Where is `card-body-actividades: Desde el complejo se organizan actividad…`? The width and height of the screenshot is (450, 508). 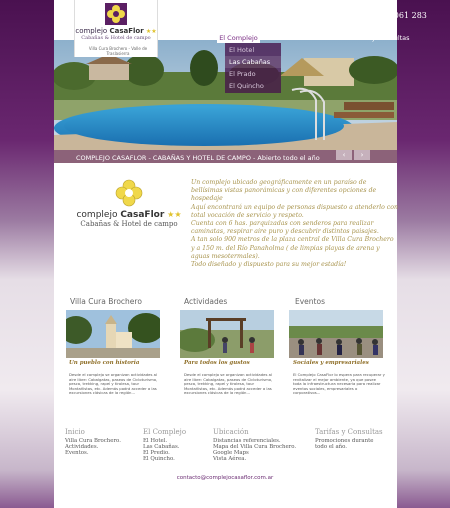 card-body-actividades: Desde el complejo se organizan actividad… is located at coordinates (228, 384).